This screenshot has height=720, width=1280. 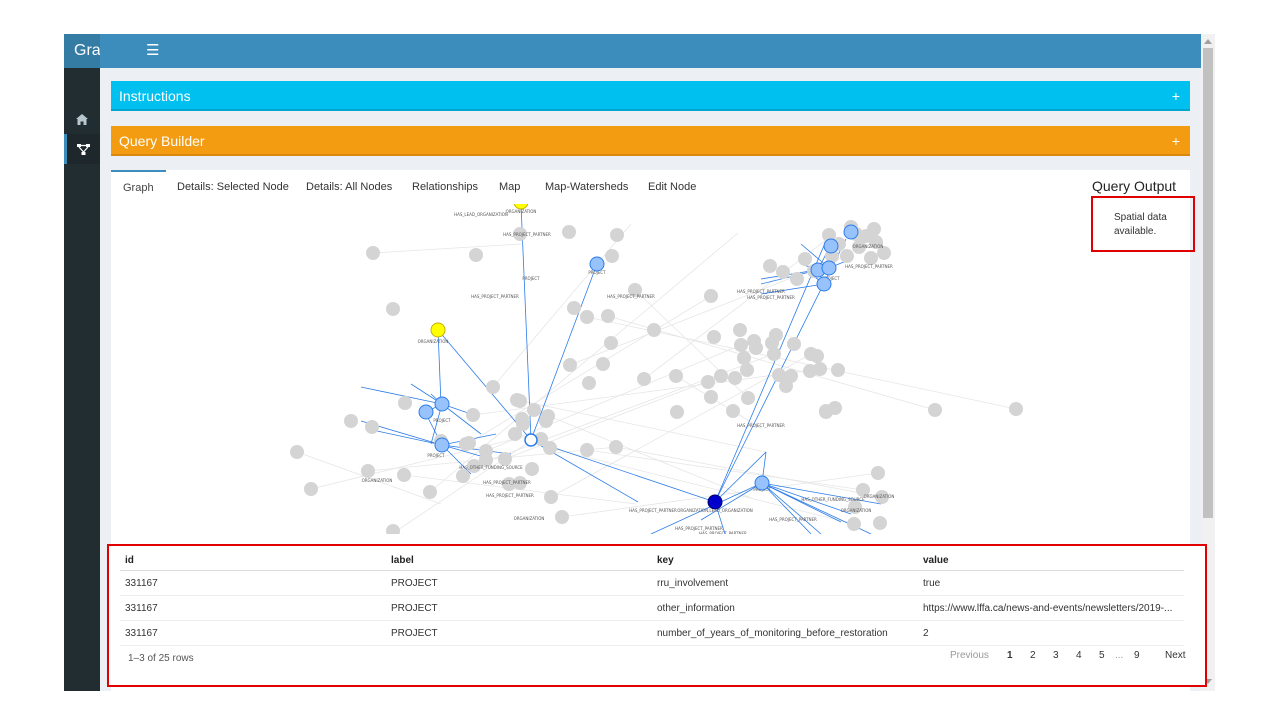 I want to click on instructions-title: Instructions, so click(x=155, y=96).